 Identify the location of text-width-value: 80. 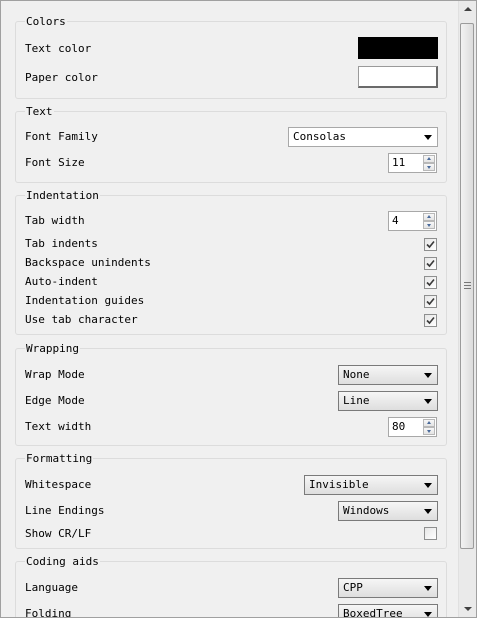
(399, 426).